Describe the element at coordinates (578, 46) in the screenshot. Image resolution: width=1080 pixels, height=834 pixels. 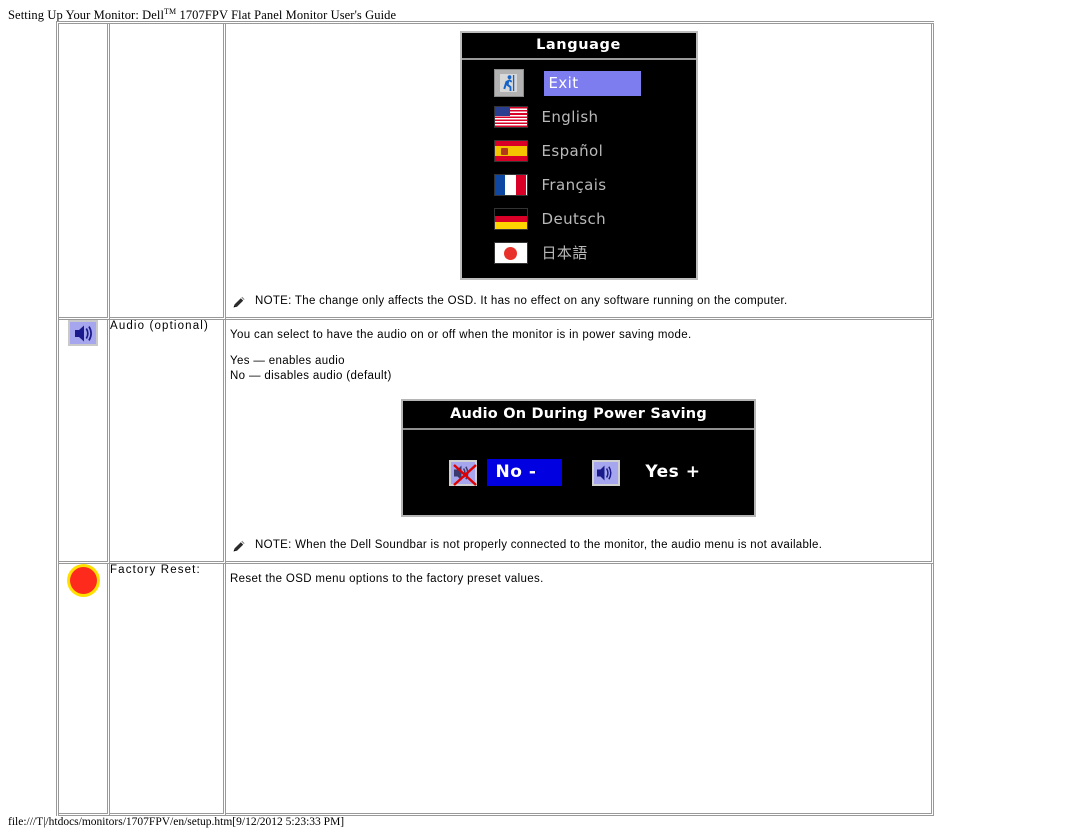
I see `osd-language-title: Language` at that location.